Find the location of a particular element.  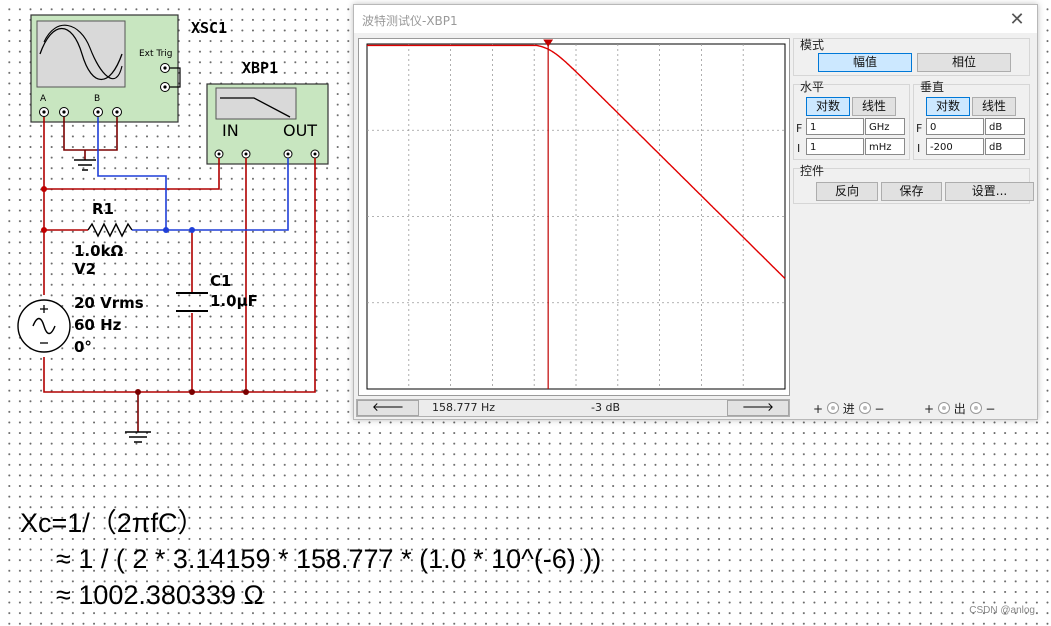

mode-panel: 模式 幅值 相位 is located at coordinates (911, 57).